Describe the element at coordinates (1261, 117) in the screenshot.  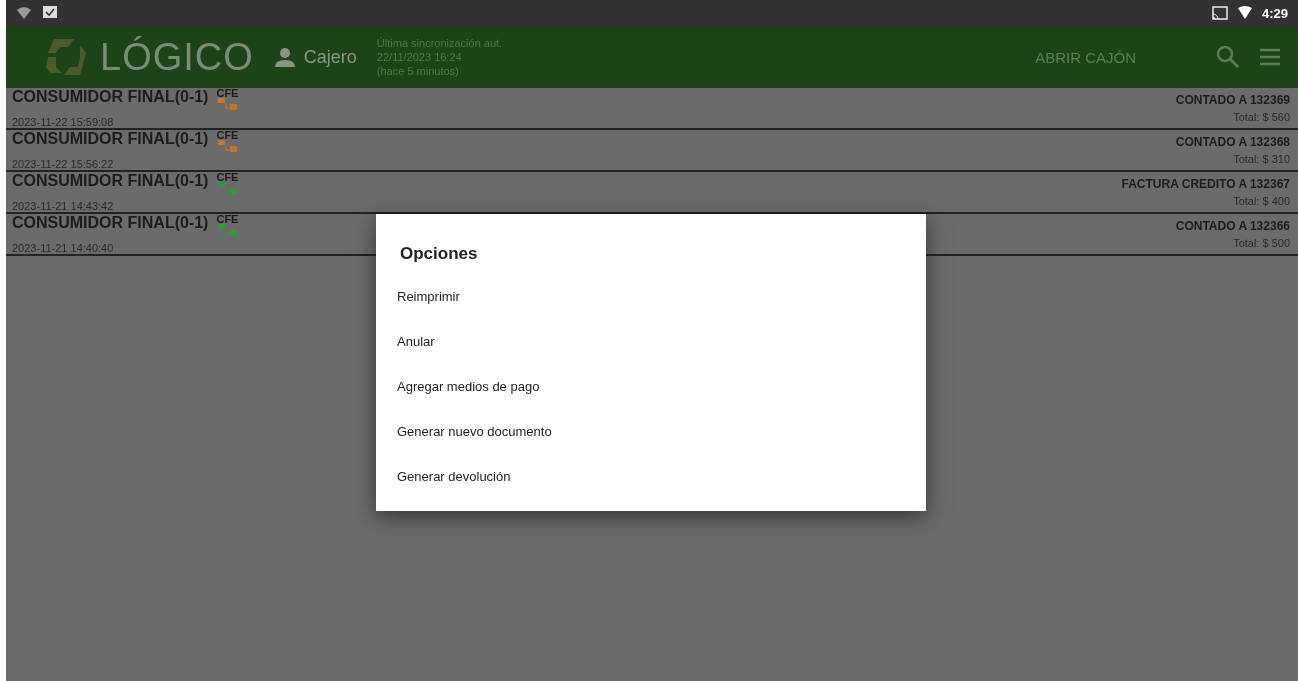
I see `document-total: Total: $ 560` at that location.